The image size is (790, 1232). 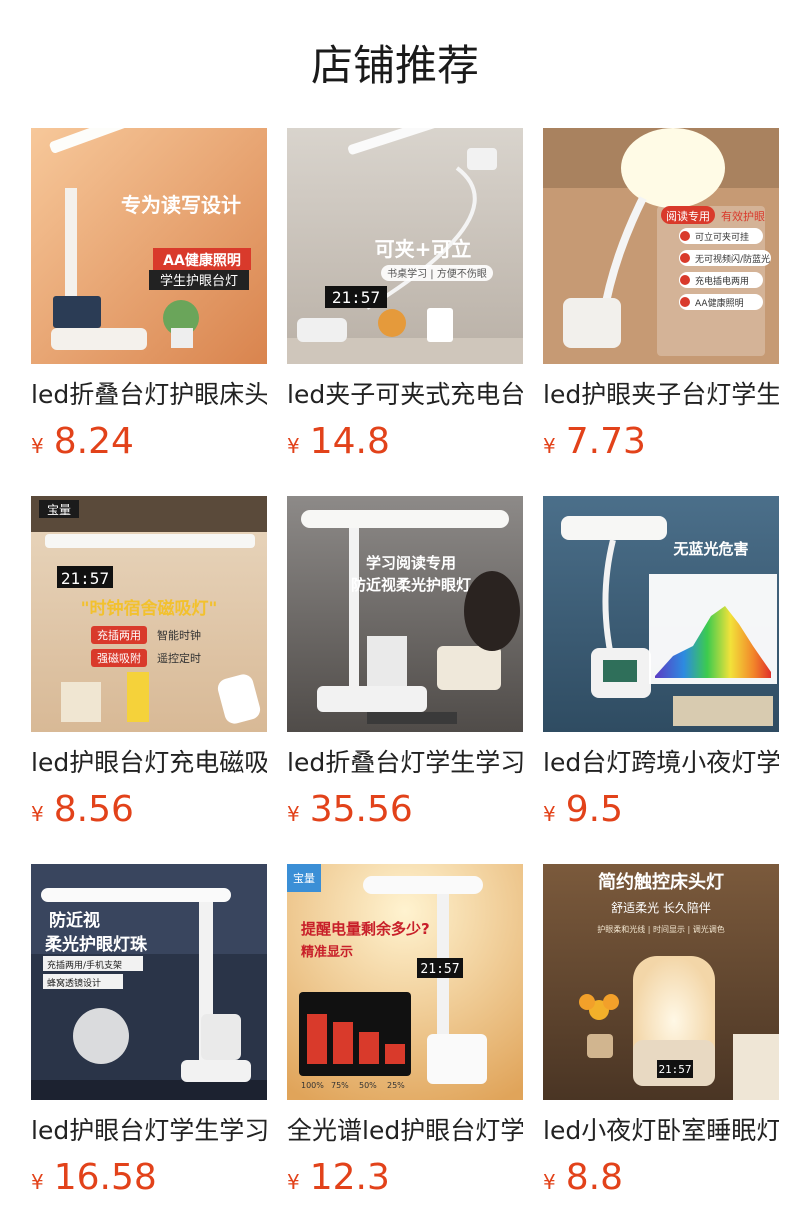 What do you see at coordinates (340, 1085) in the screenshot?
I see `svg-text: 75%` at bounding box center [340, 1085].